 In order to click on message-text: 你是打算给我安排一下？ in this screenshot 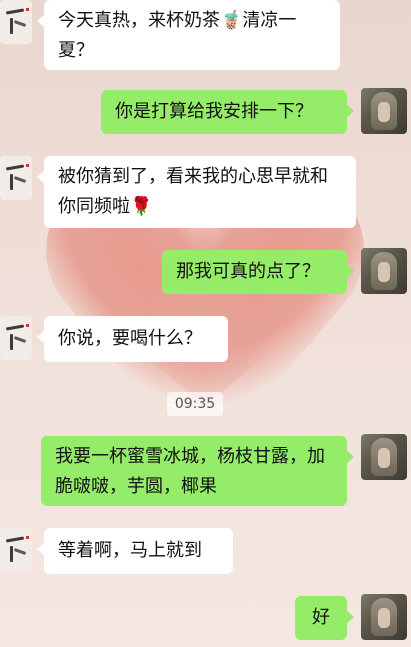, I will do `click(214, 111)`.